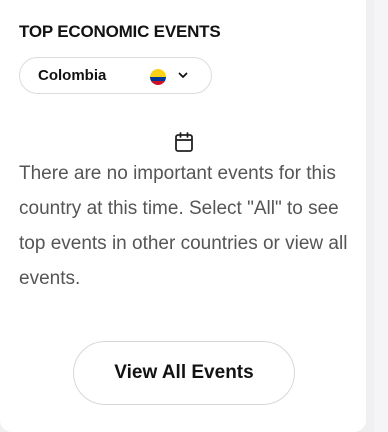  Describe the element at coordinates (72, 75) in the screenshot. I see `selected-country-label: Colombia` at that location.